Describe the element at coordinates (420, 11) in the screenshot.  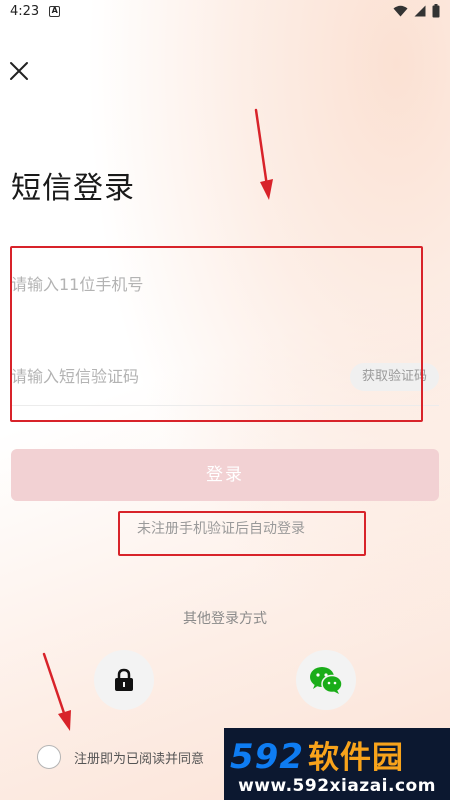
I see `signal-icon` at that location.